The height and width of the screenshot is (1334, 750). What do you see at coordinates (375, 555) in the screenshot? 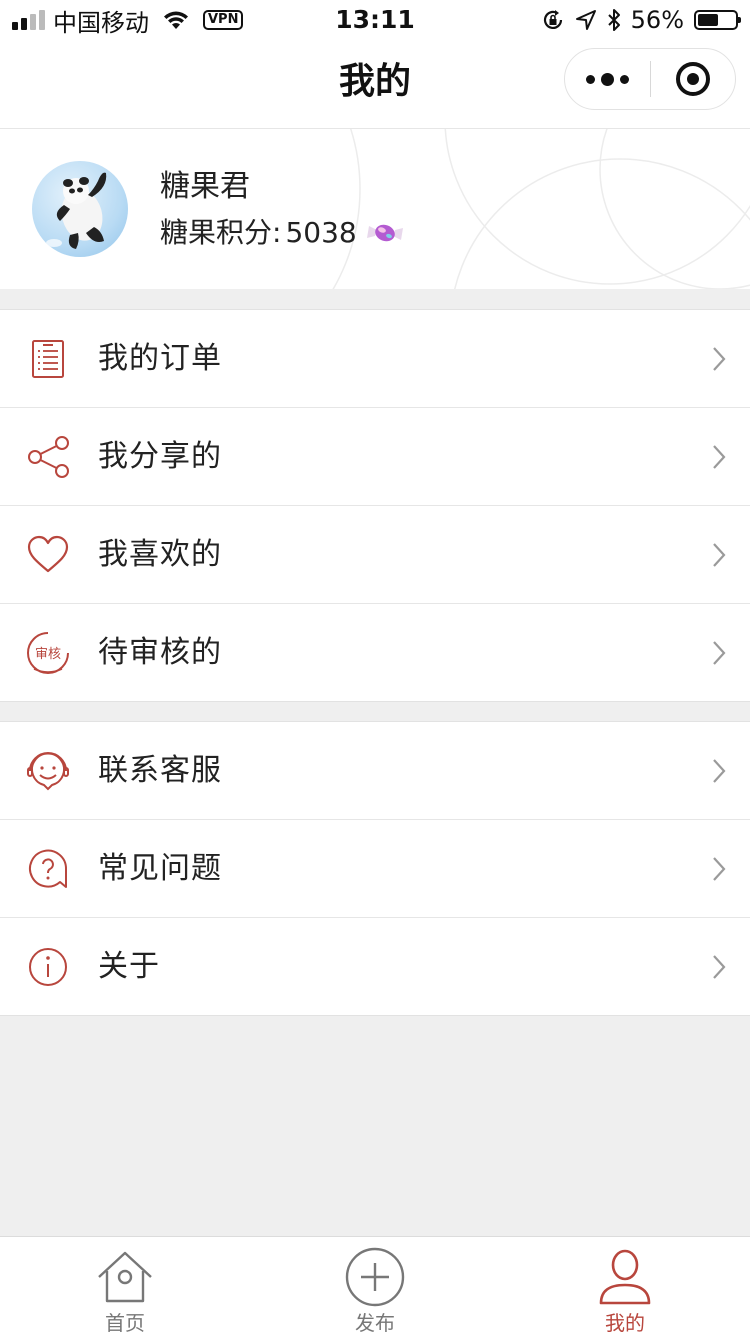
I see `menu-item-liked: 我喜欢的` at bounding box center [375, 555].